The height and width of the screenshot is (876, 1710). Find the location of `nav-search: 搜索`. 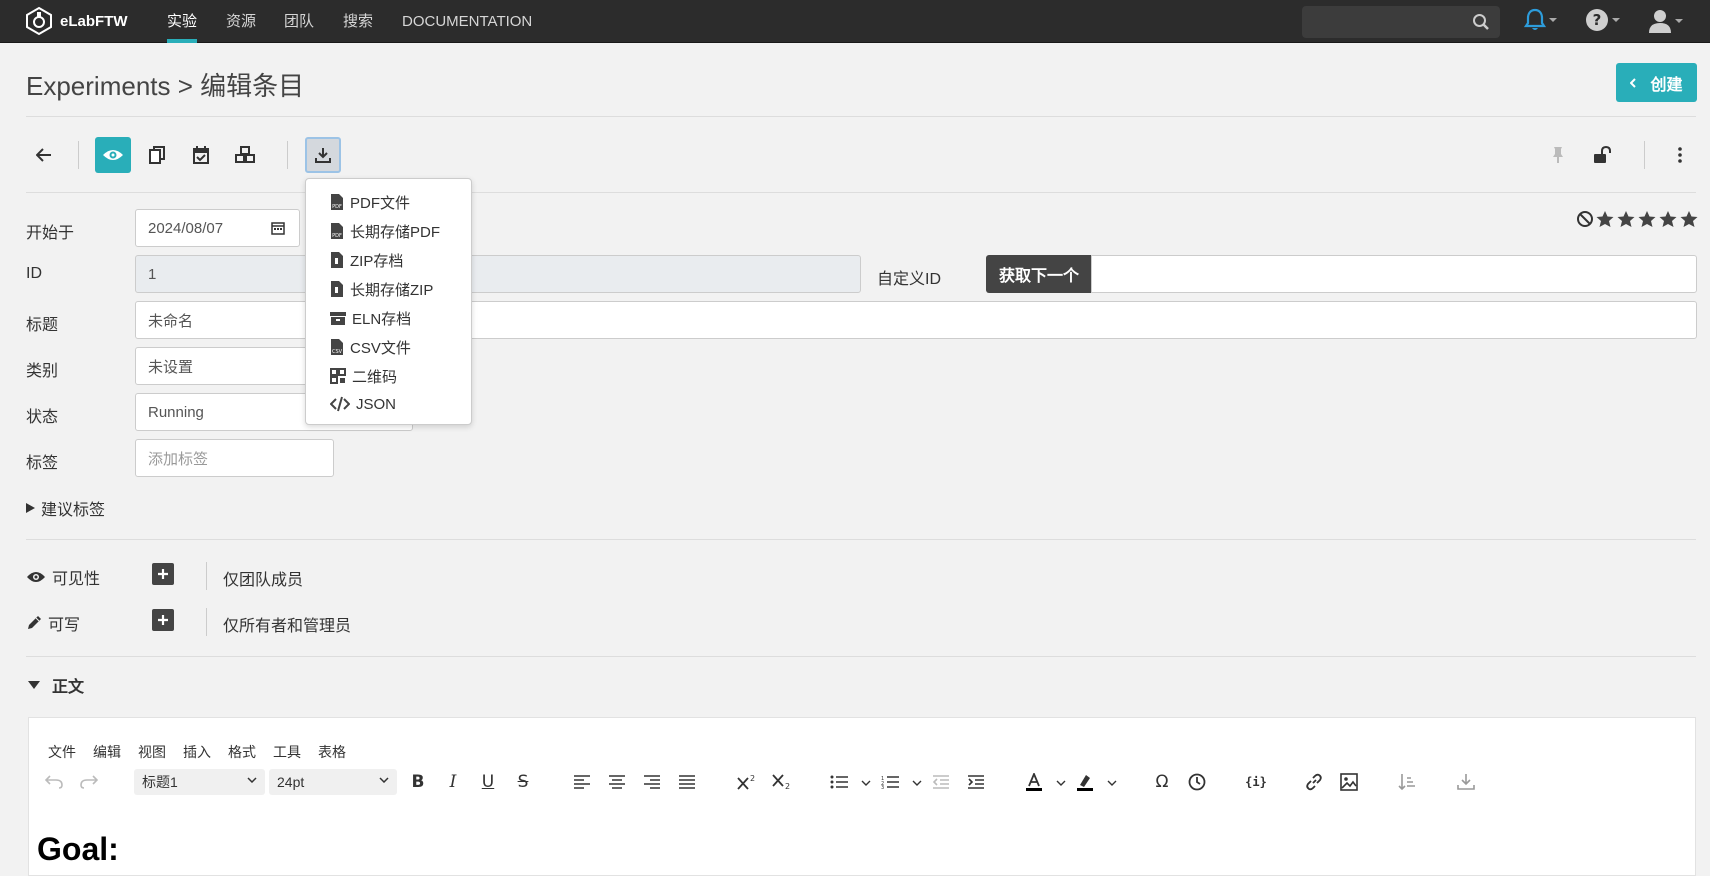

nav-search: 搜索 is located at coordinates (358, 21).